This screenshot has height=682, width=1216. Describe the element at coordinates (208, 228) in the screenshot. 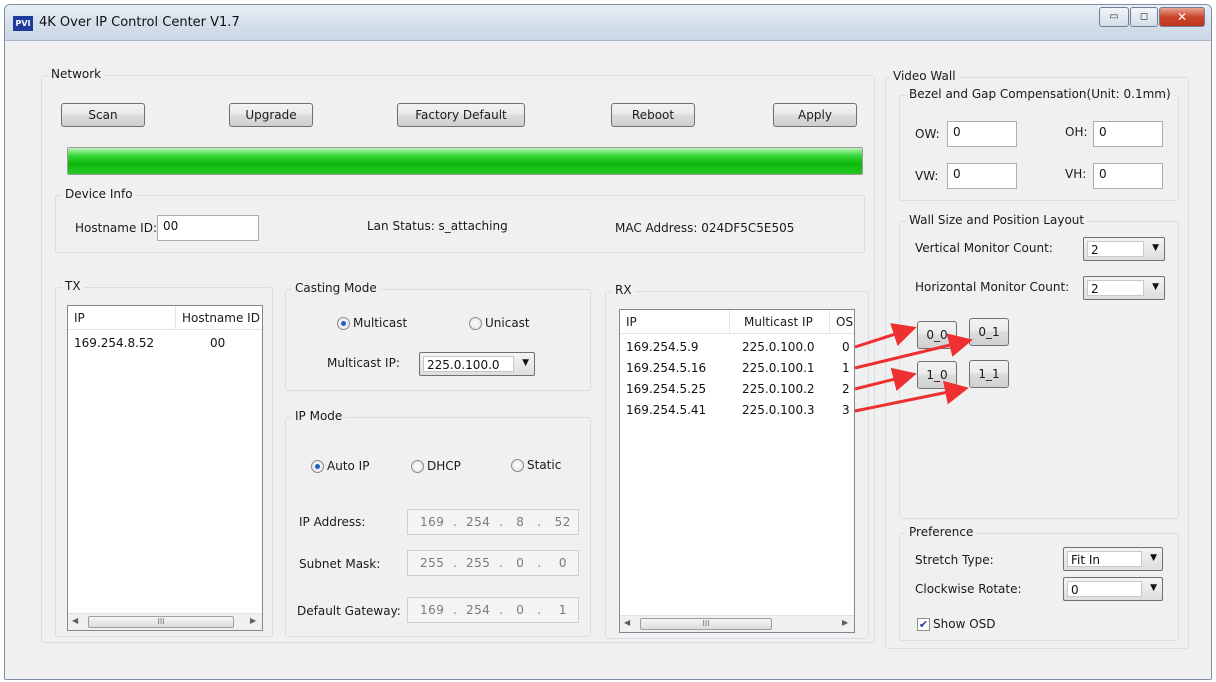

I see `hostname-input: 00` at that location.